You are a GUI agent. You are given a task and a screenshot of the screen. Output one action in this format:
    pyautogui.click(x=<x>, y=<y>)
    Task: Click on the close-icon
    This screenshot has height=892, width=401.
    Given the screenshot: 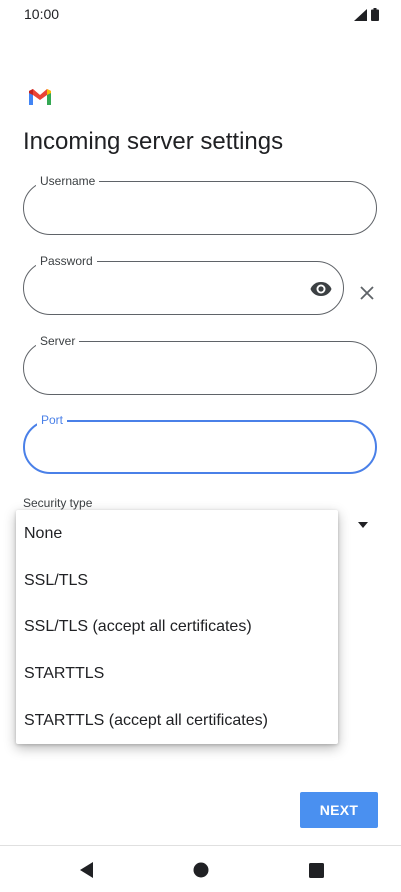 What is the action you would take?
    pyautogui.click(x=367, y=293)
    